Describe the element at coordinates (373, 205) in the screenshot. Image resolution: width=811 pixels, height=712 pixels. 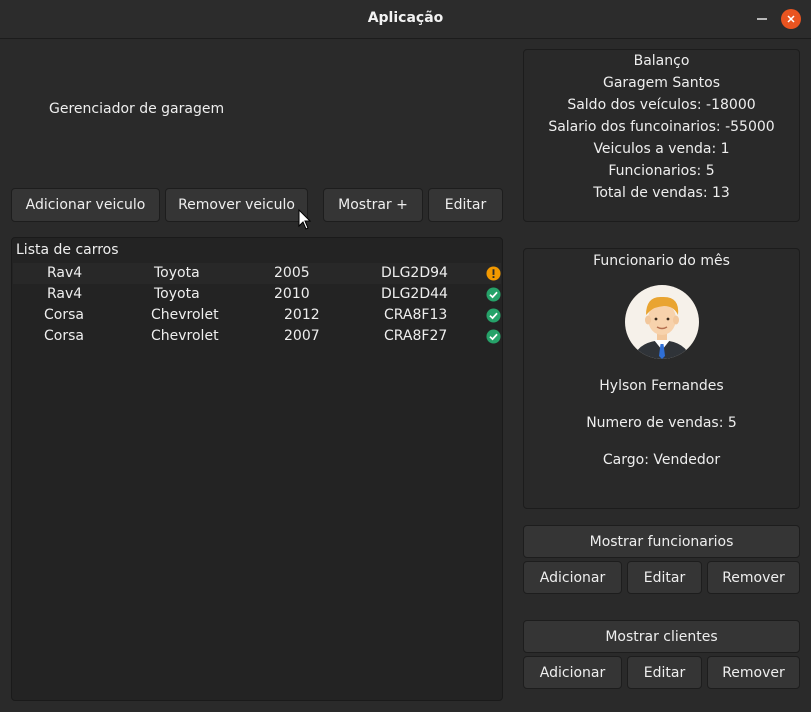
I see `show-more-button: Mostrar +` at that location.